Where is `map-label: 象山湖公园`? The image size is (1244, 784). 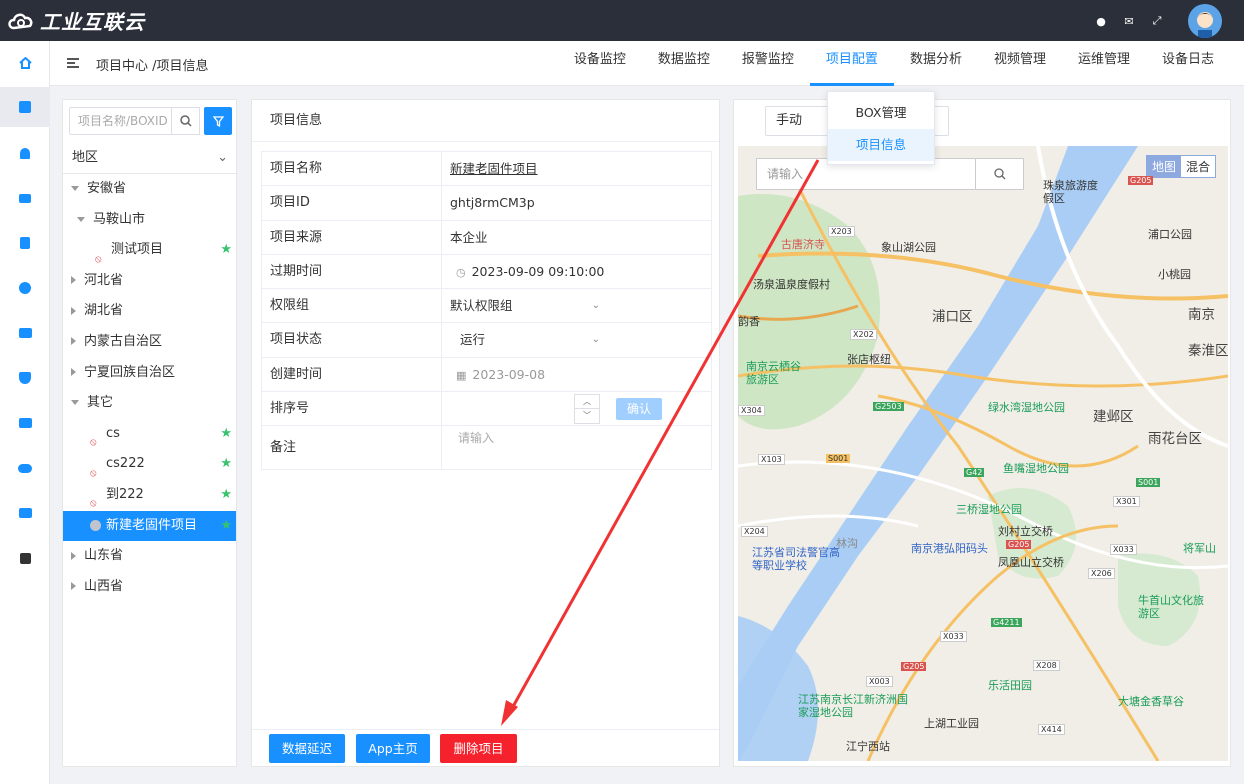
map-label: 象山湖公园 is located at coordinates (908, 247).